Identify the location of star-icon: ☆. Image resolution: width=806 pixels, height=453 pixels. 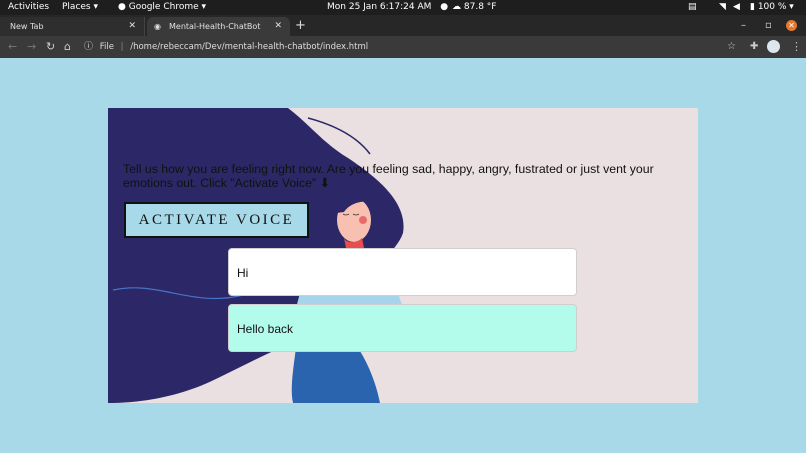
(731, 47).